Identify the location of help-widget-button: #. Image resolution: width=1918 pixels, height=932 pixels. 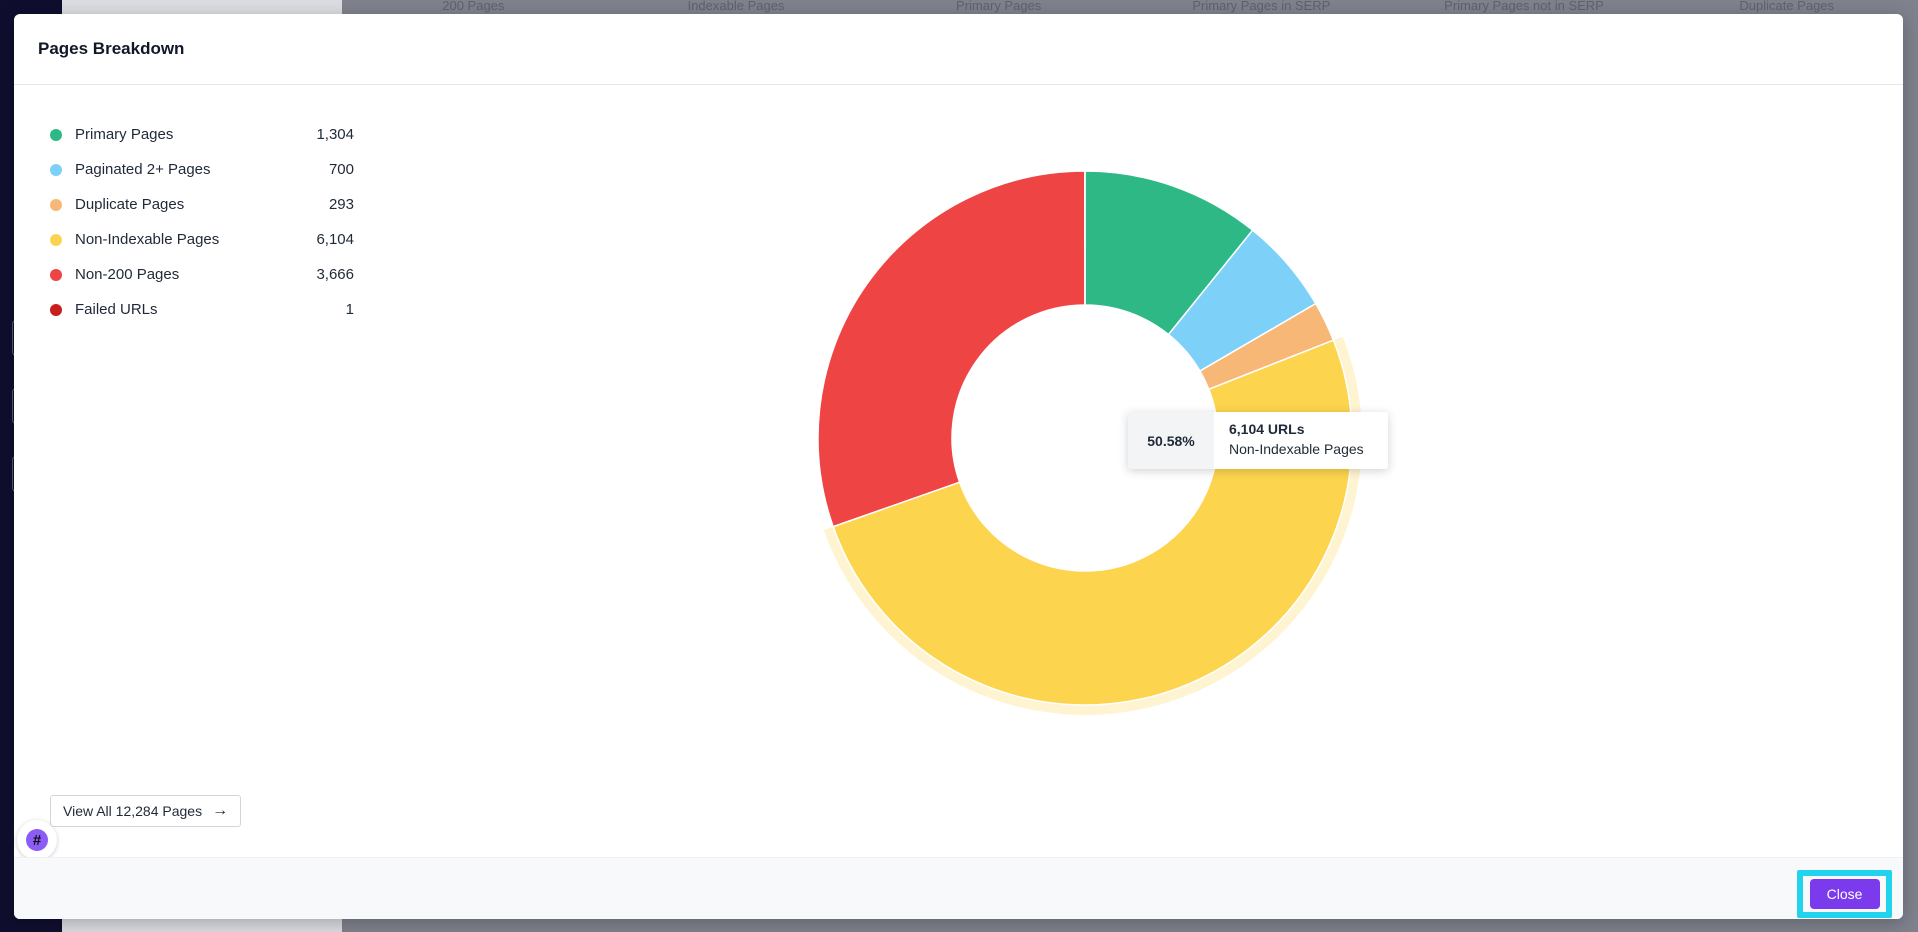
(37, 840).